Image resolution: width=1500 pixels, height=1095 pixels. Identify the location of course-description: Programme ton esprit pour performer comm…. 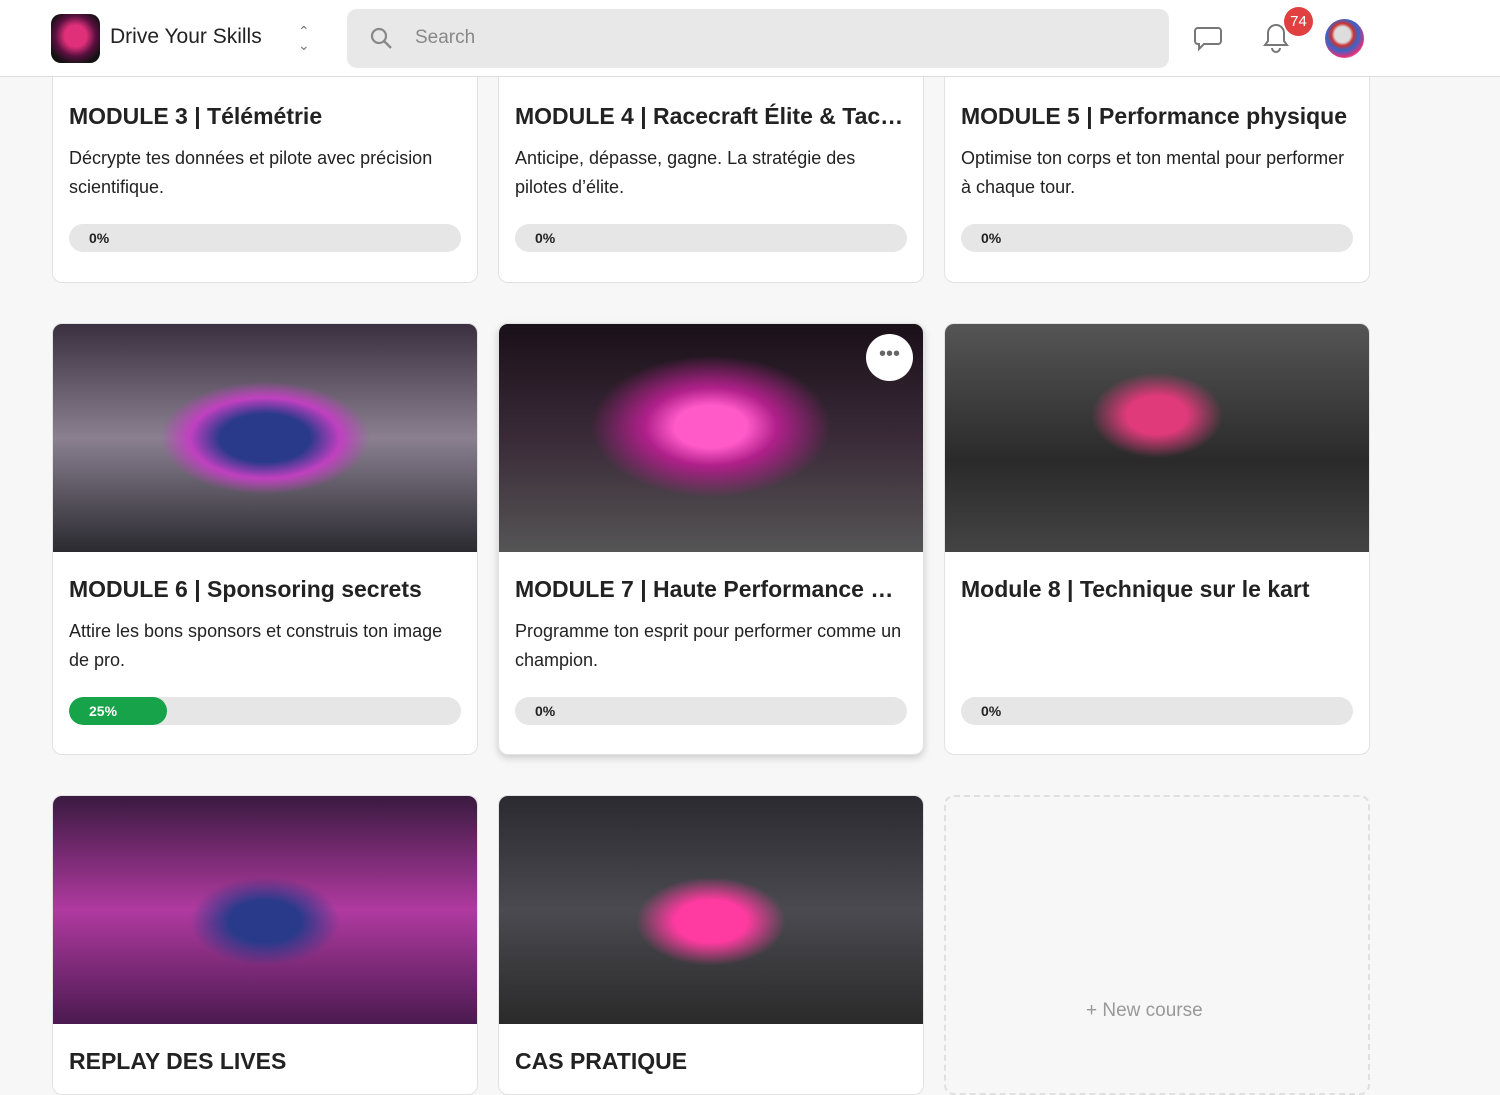
(708, 645).